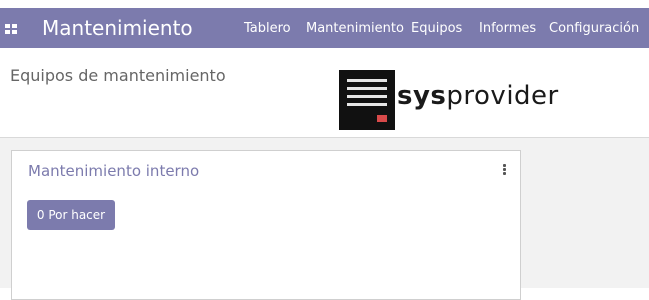  I want to click on grid-apps-icon, so click(11, 29).